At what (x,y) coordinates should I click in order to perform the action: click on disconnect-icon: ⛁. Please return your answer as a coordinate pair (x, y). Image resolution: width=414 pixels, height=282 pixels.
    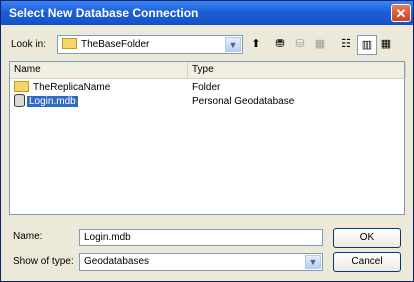
    Looking at the image, I should click on (300, 44).